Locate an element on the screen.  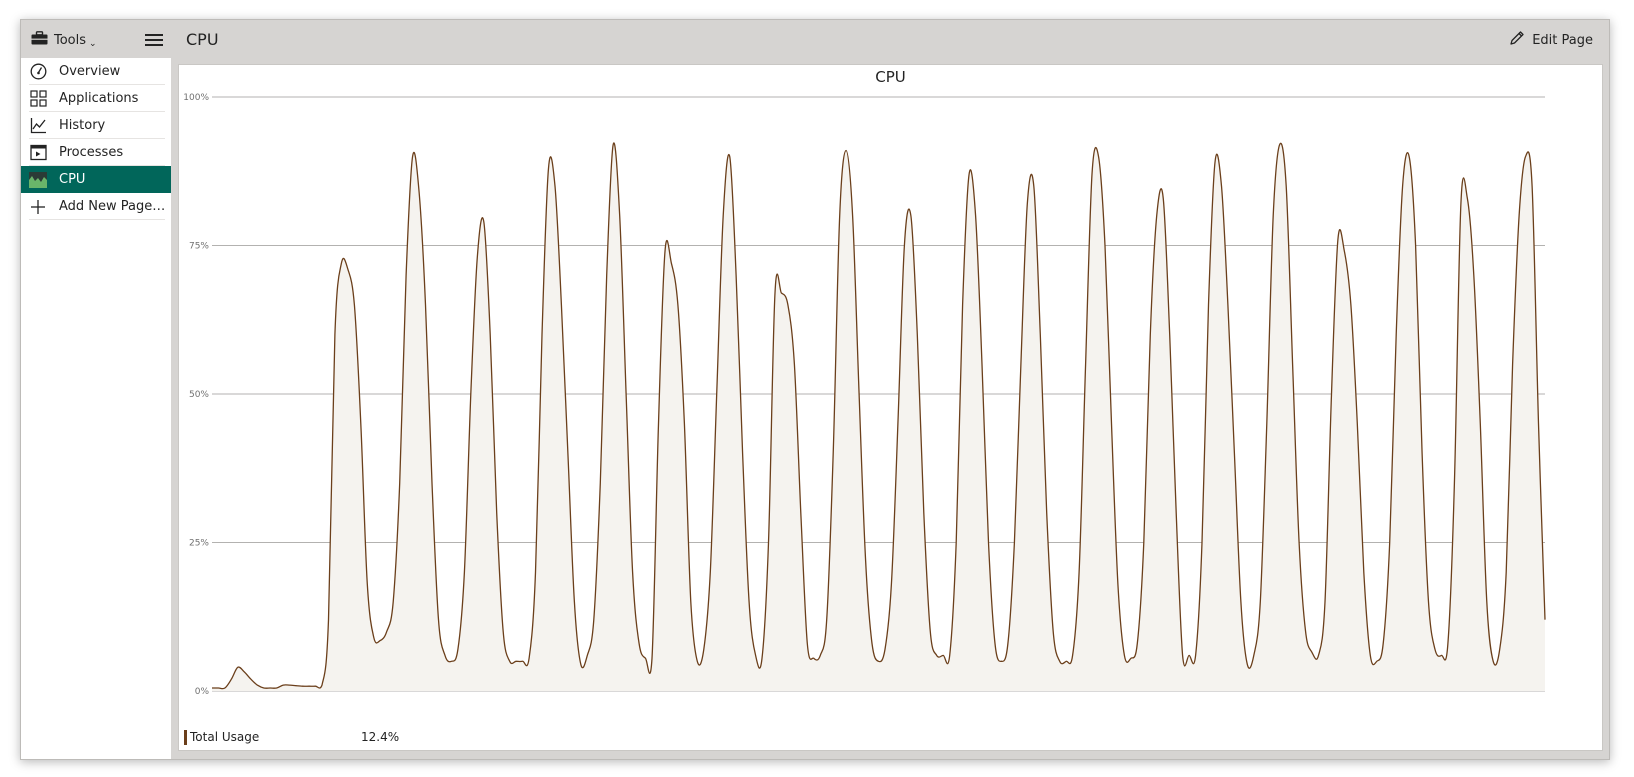
y-tick-label: 50% is located at coordinates (199, 395).